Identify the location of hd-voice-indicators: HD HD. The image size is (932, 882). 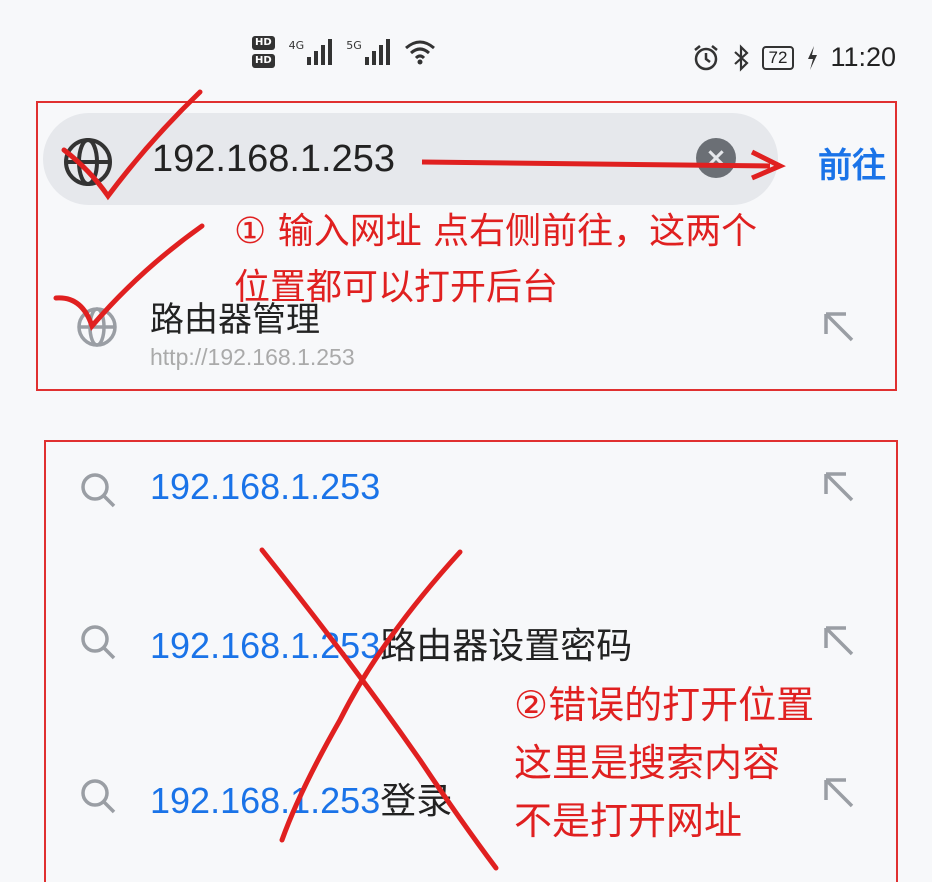
(263, 52).